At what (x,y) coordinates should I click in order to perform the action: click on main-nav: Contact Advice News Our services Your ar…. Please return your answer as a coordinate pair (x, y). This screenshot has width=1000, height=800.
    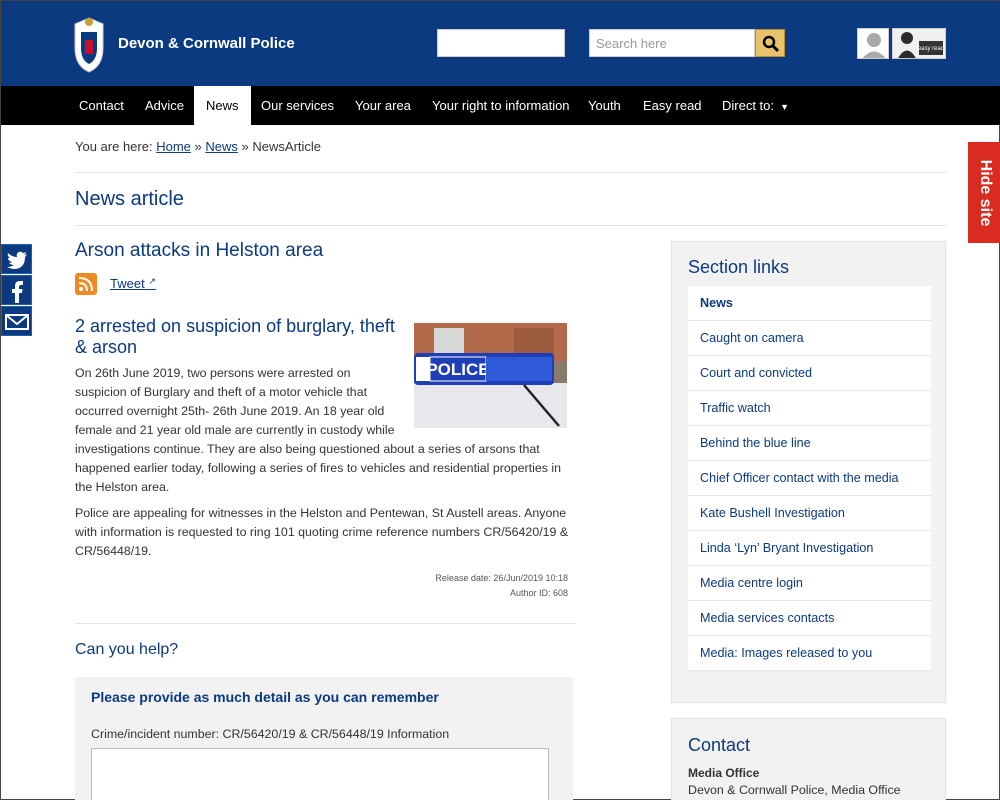
    Looking at the image, I should click on (500, 105).